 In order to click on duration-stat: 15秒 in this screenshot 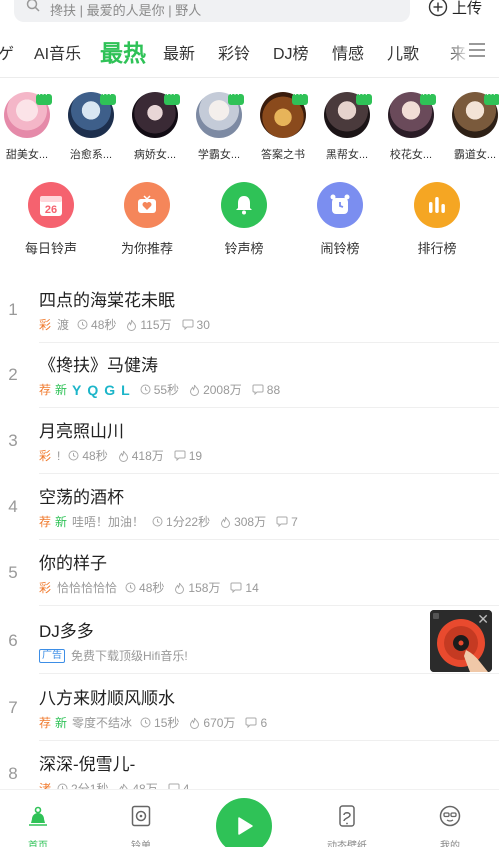, I will do `click(159, 722)`.